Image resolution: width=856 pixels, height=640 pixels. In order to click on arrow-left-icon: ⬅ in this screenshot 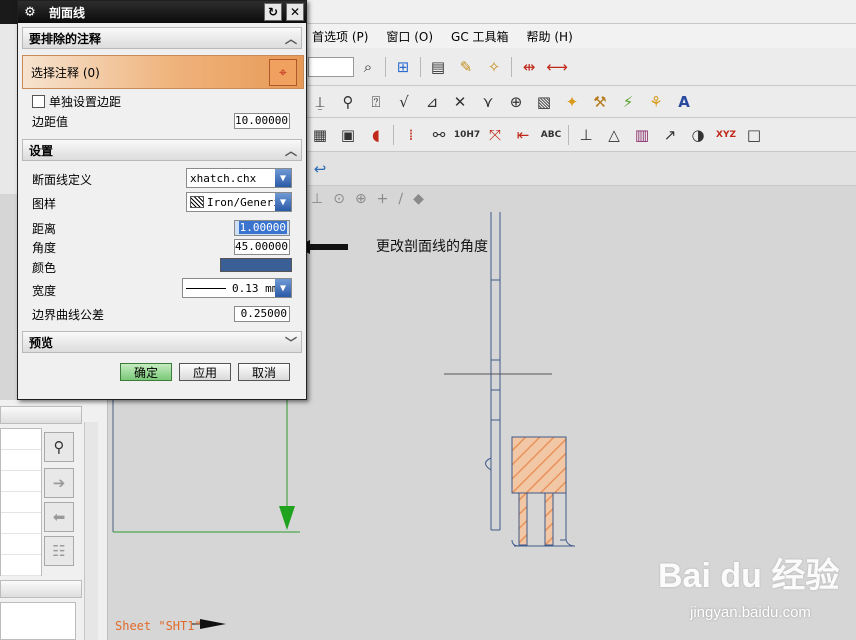, I will do `click(59, 517)`.